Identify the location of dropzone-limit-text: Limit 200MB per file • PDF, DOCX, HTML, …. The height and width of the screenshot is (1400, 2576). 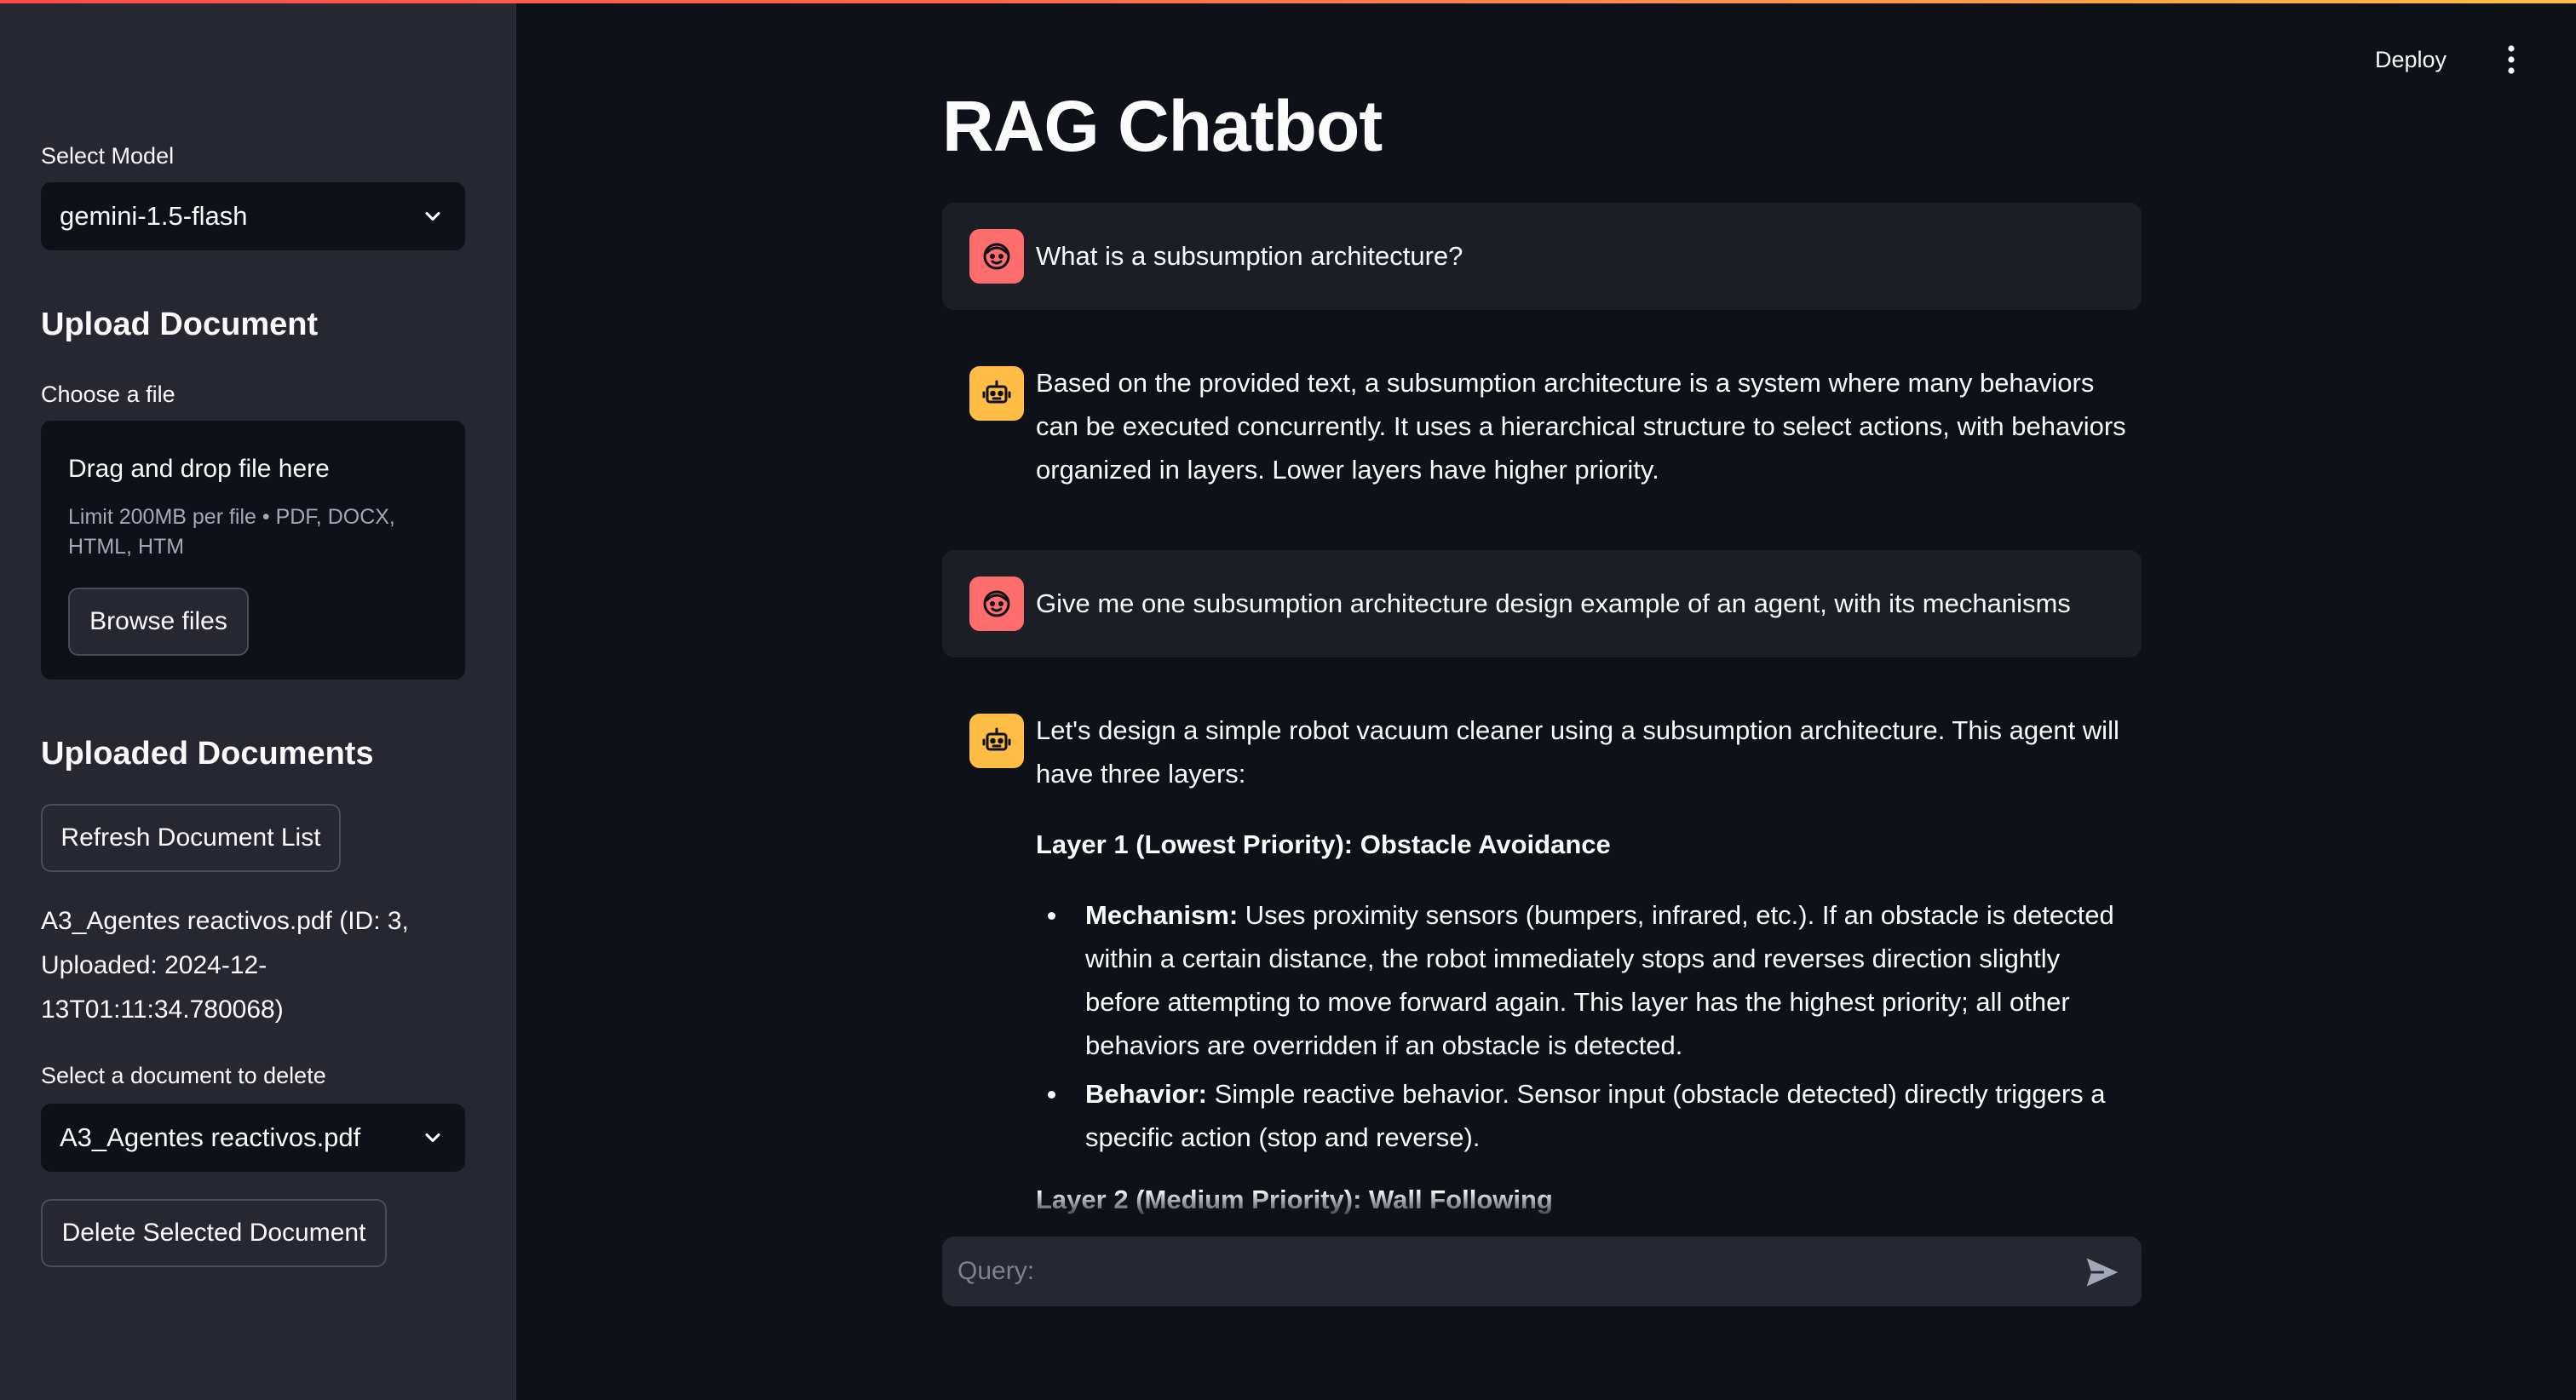
(232, 532).